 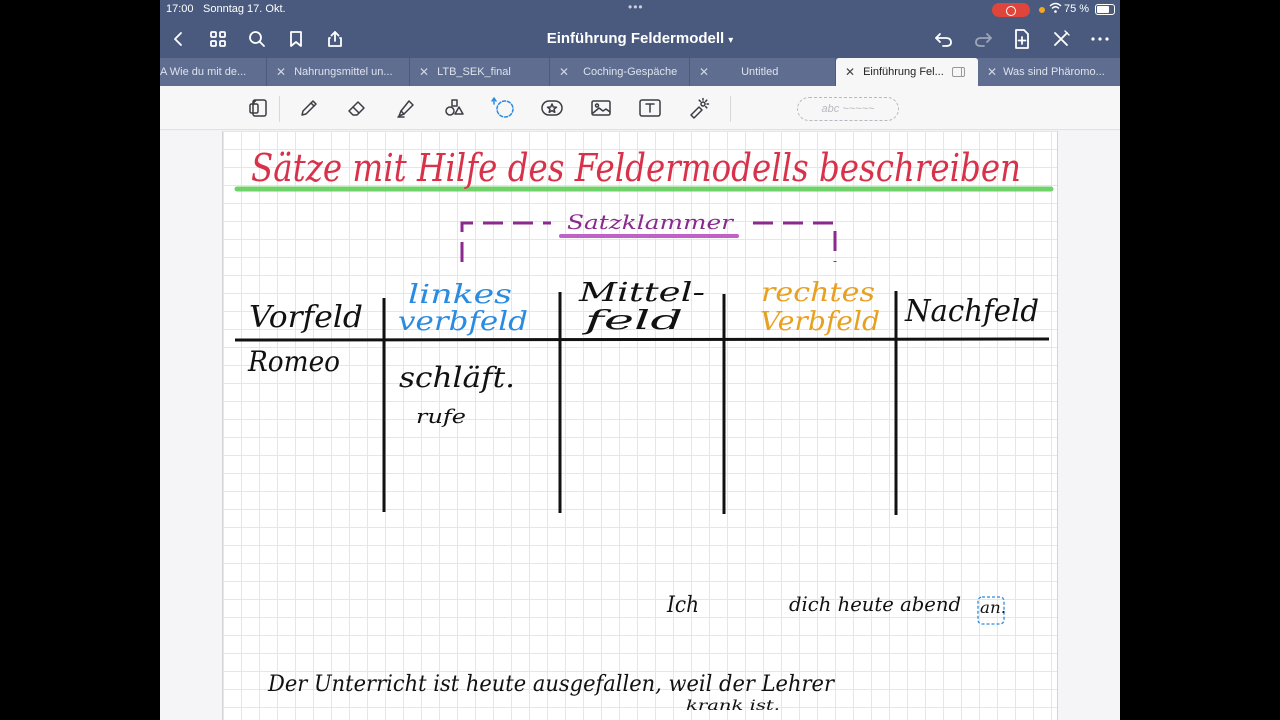 I want to click on bracket-label: Satzklammer, so click(x=651, y=222).